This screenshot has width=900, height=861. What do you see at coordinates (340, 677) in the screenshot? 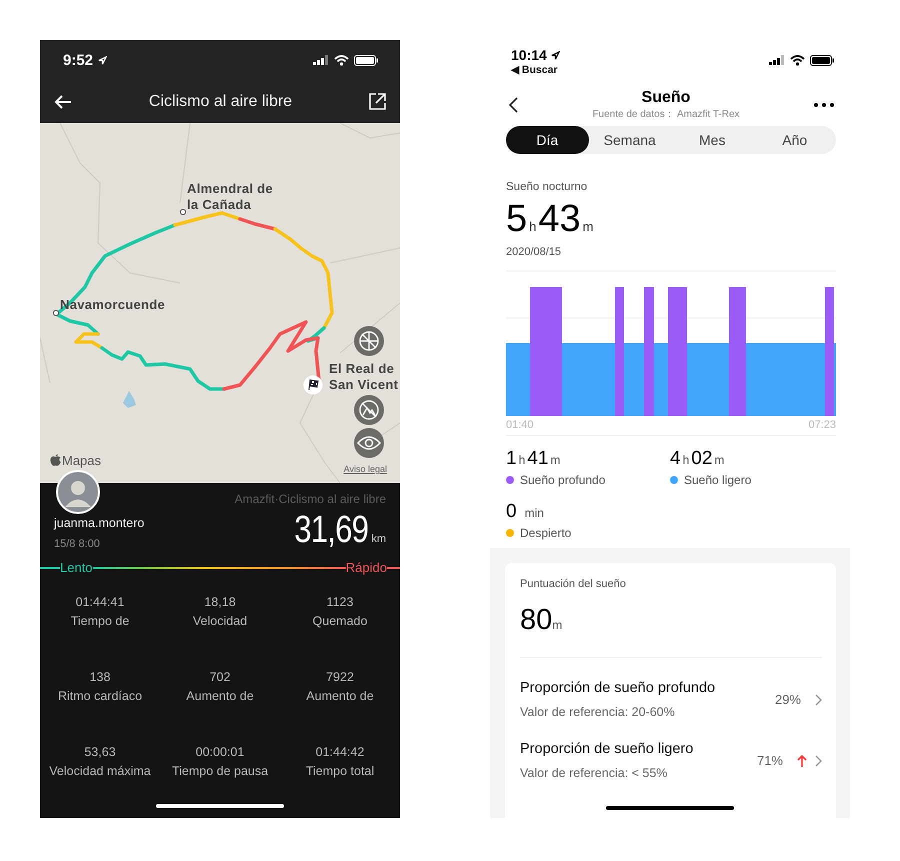
I see `stat-value: 7922` at bounding box center [340, 677].